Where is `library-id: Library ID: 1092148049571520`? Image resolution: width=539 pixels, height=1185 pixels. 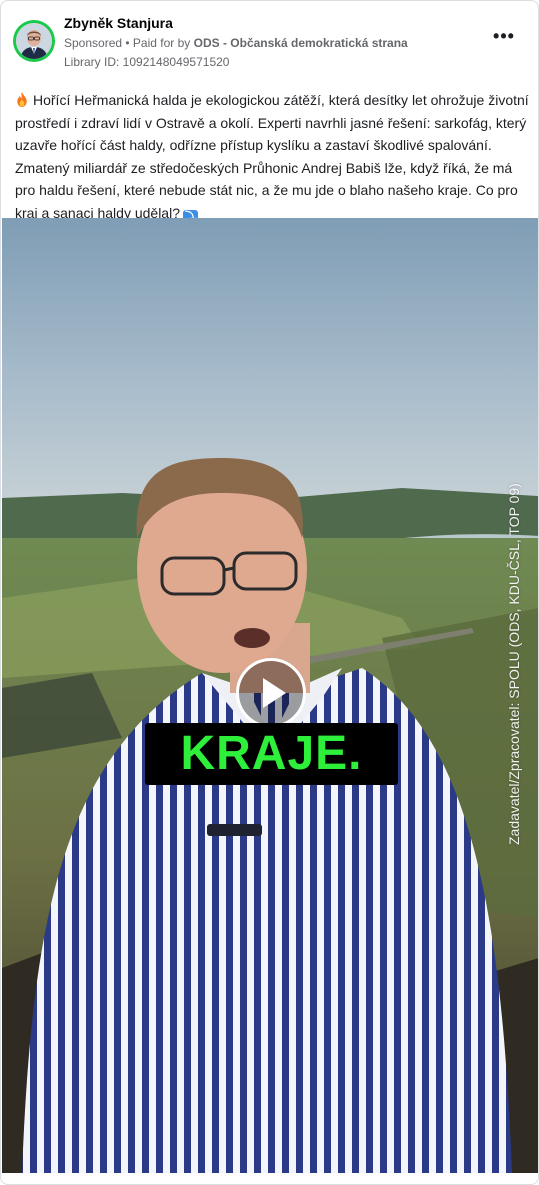 library-id: Library ID: 1092148049571520 is located at coordinates (147, 62).